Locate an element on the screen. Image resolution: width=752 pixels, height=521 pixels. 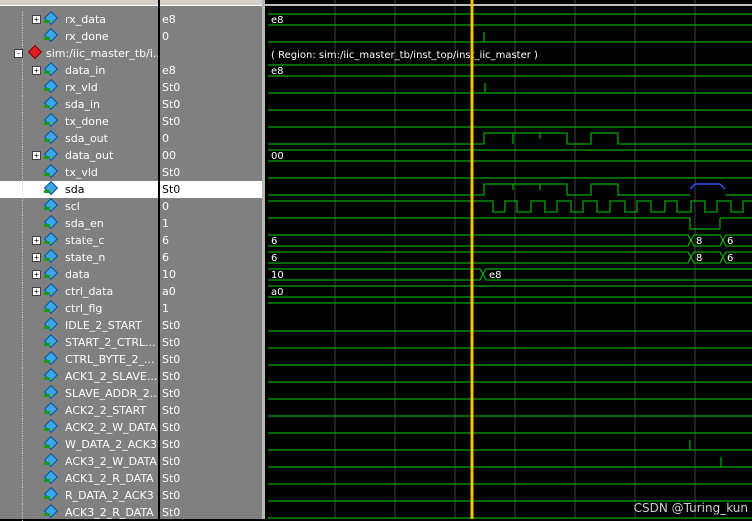
signal-row: scl is located at coordinates (79, 206).